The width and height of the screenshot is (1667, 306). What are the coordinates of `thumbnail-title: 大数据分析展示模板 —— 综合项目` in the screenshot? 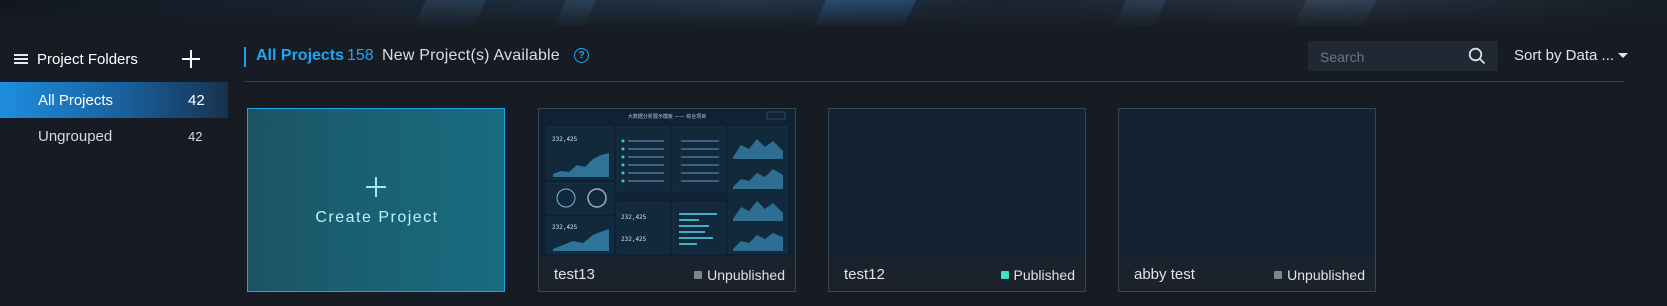 It's located at (667, 116).